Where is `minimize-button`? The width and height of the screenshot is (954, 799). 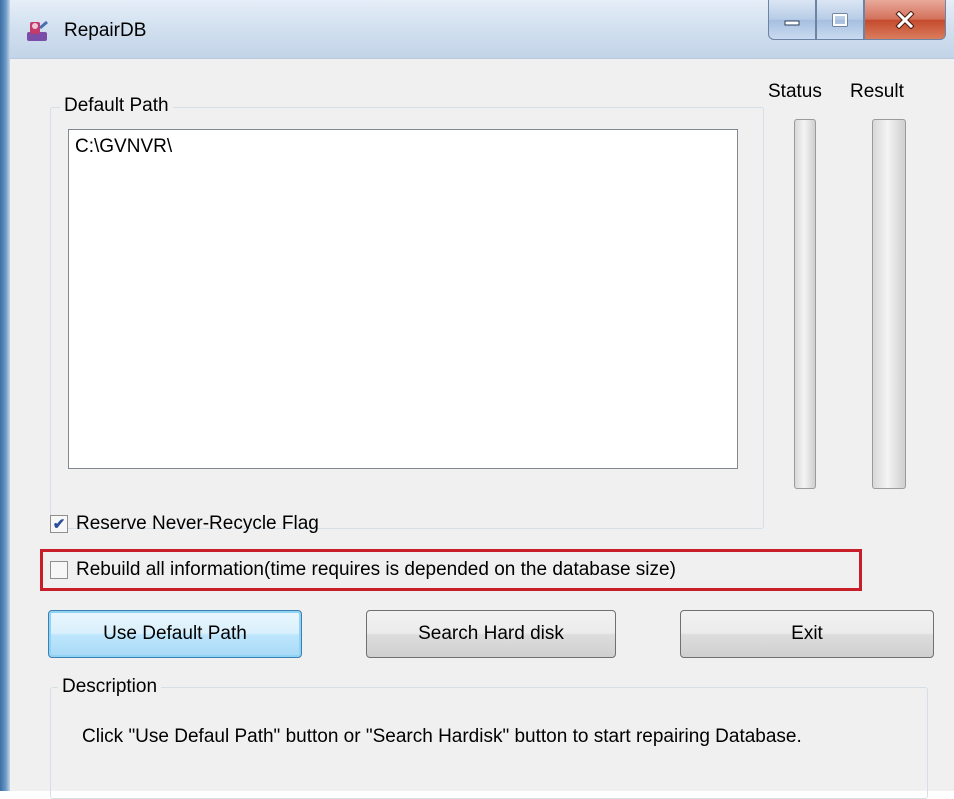
minimize-button is located at coordinates (792, 20).